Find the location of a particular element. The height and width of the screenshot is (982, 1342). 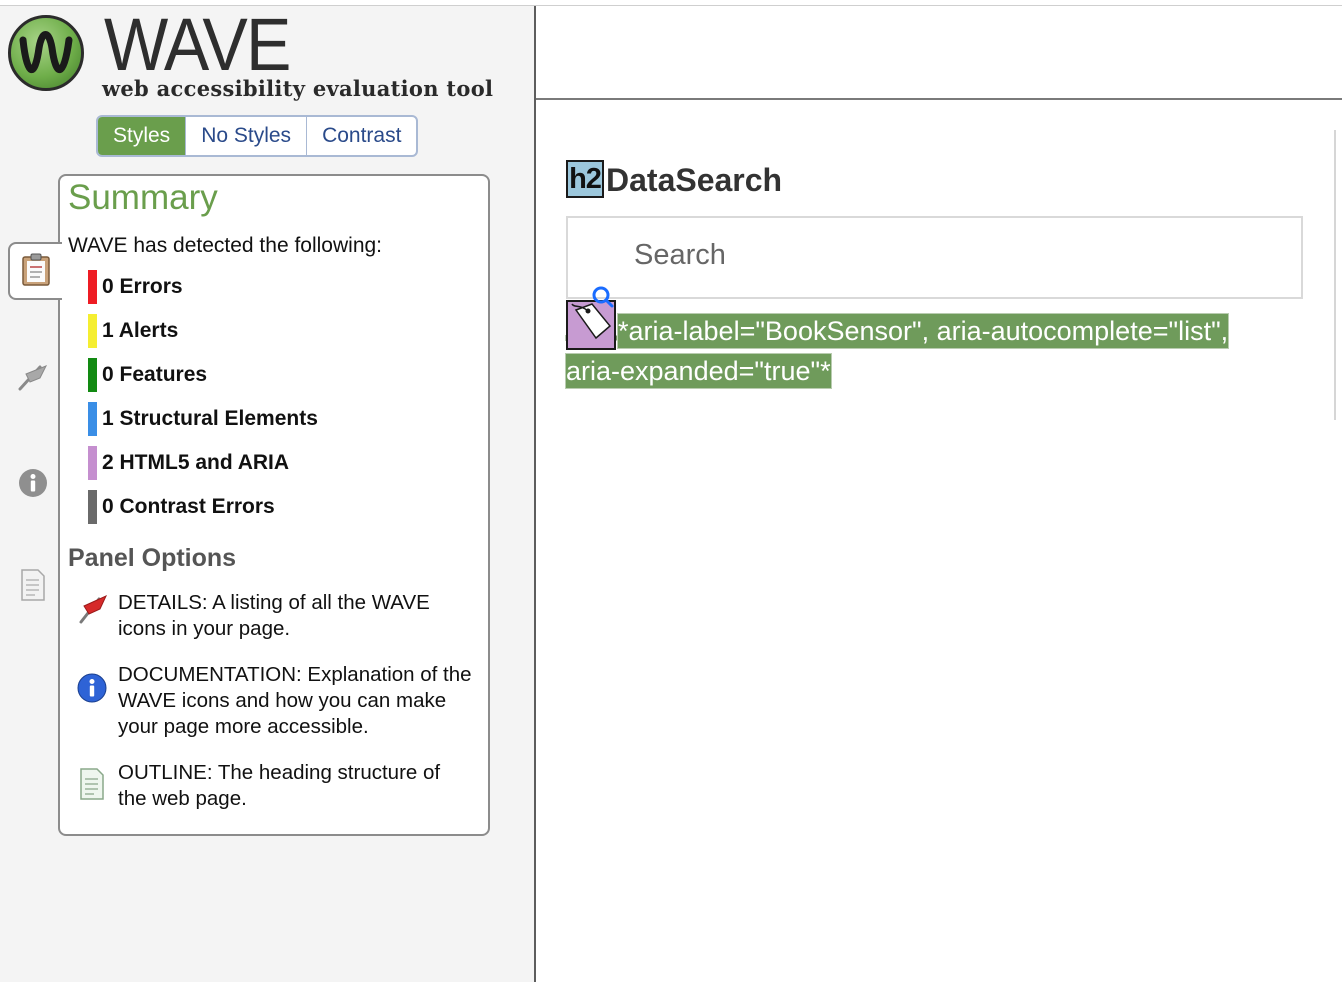

summary-item-features: 0 Features is located at coordinates (147, 375).